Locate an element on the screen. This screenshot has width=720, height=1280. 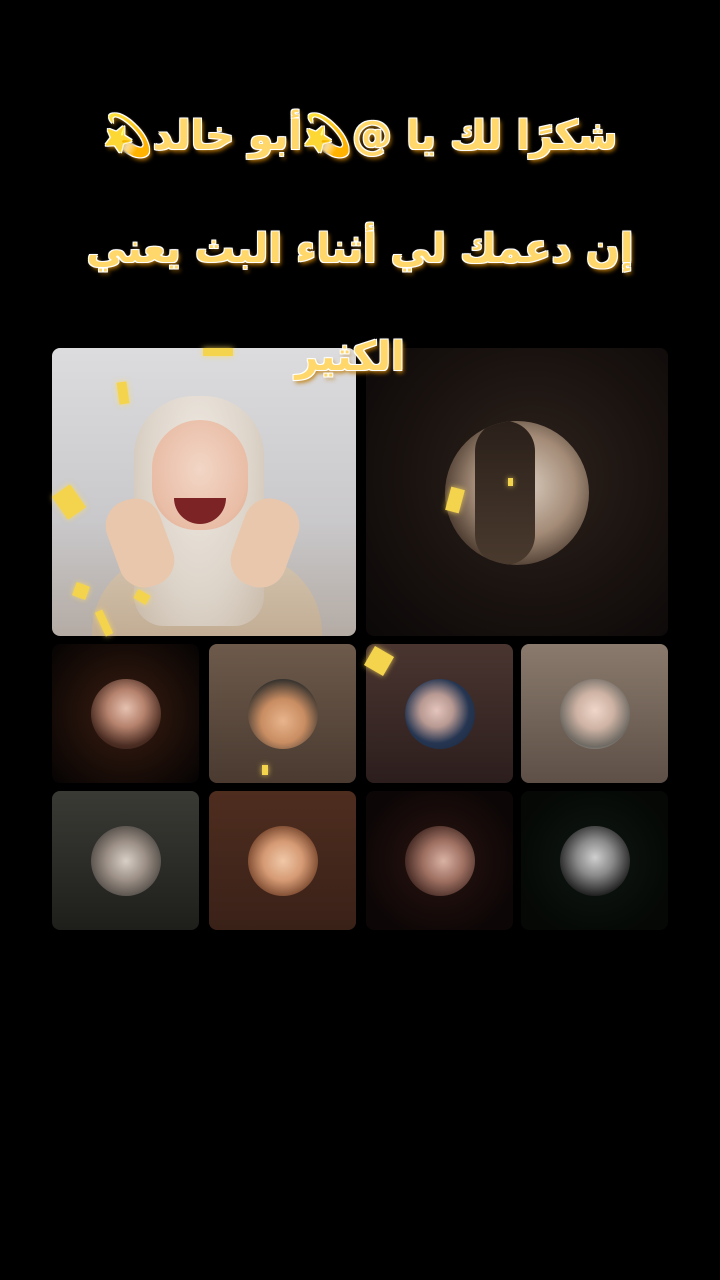
caption-support: إن دعمك لي أثناء البث يعني is located at coordinates (360, 249).